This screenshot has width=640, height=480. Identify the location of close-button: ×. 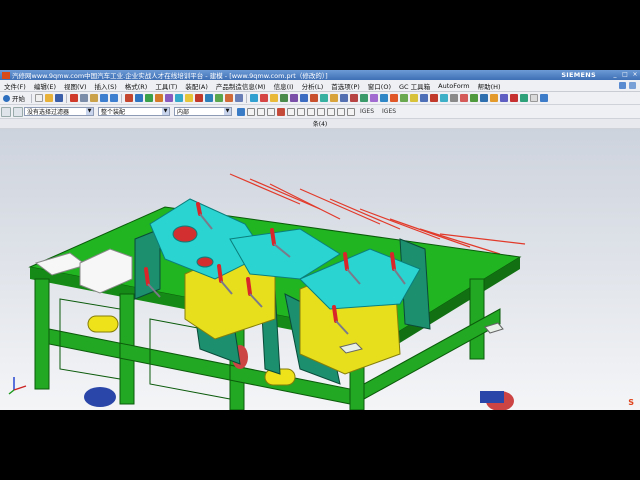
(635, 75).